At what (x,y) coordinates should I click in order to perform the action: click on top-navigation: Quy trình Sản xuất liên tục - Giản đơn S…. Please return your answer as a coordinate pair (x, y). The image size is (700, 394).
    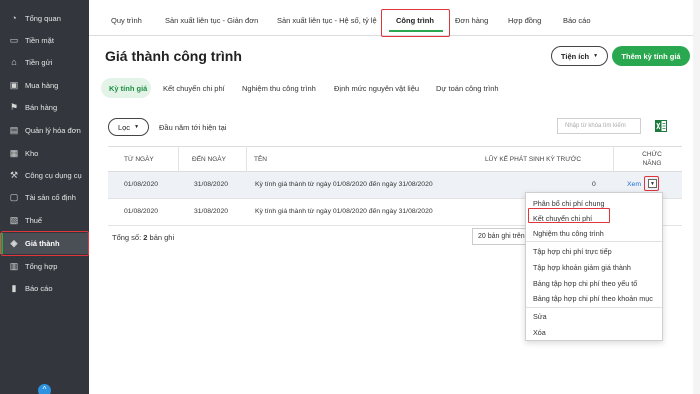
    Looking at the image, I should click on (394, 18).